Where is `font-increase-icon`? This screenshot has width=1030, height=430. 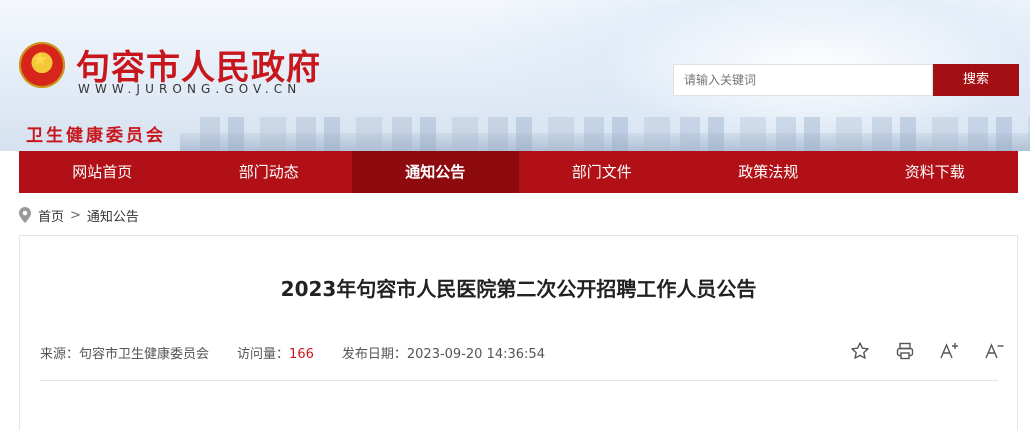
font-increase-icon is located at coordinates (948, 351).